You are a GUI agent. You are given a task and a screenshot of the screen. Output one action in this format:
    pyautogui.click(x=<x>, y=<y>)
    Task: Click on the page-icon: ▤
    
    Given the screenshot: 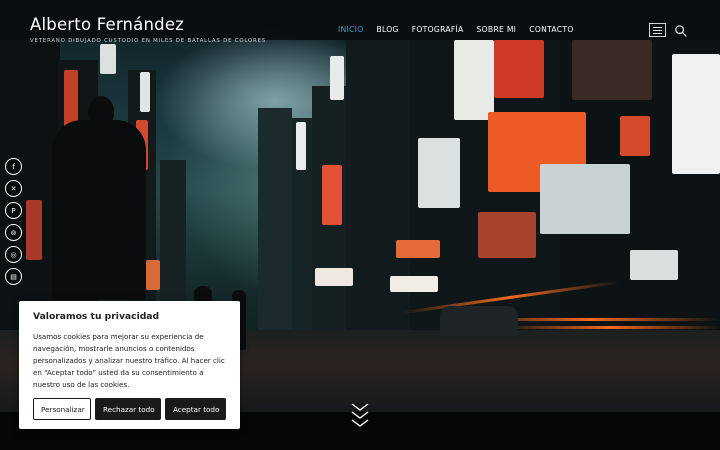 What is the action you would take?
    pyautogui.click(x=13, y=276)
    